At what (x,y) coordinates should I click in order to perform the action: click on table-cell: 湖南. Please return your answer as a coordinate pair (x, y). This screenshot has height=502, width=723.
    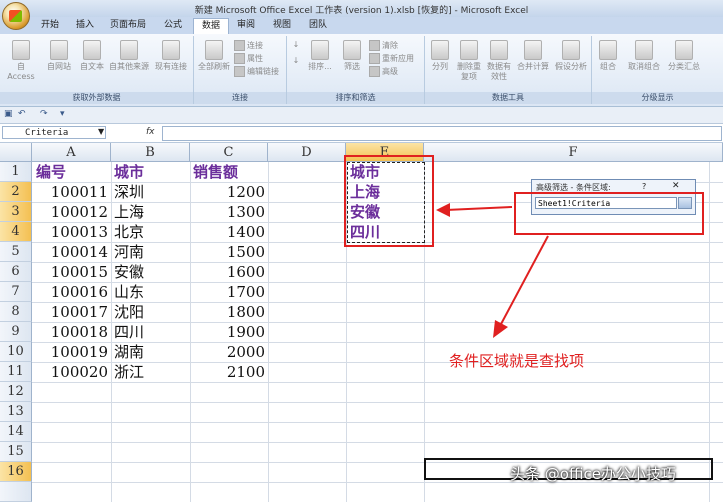
    Looking at the image, I should click on (150, 352).